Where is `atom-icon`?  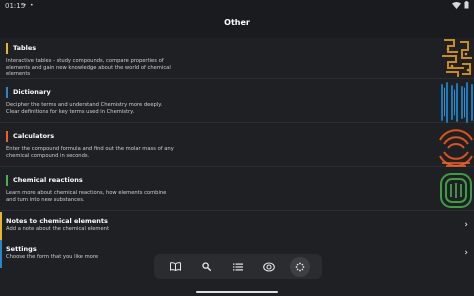
atom-icon is located at coordinates (269, 266).